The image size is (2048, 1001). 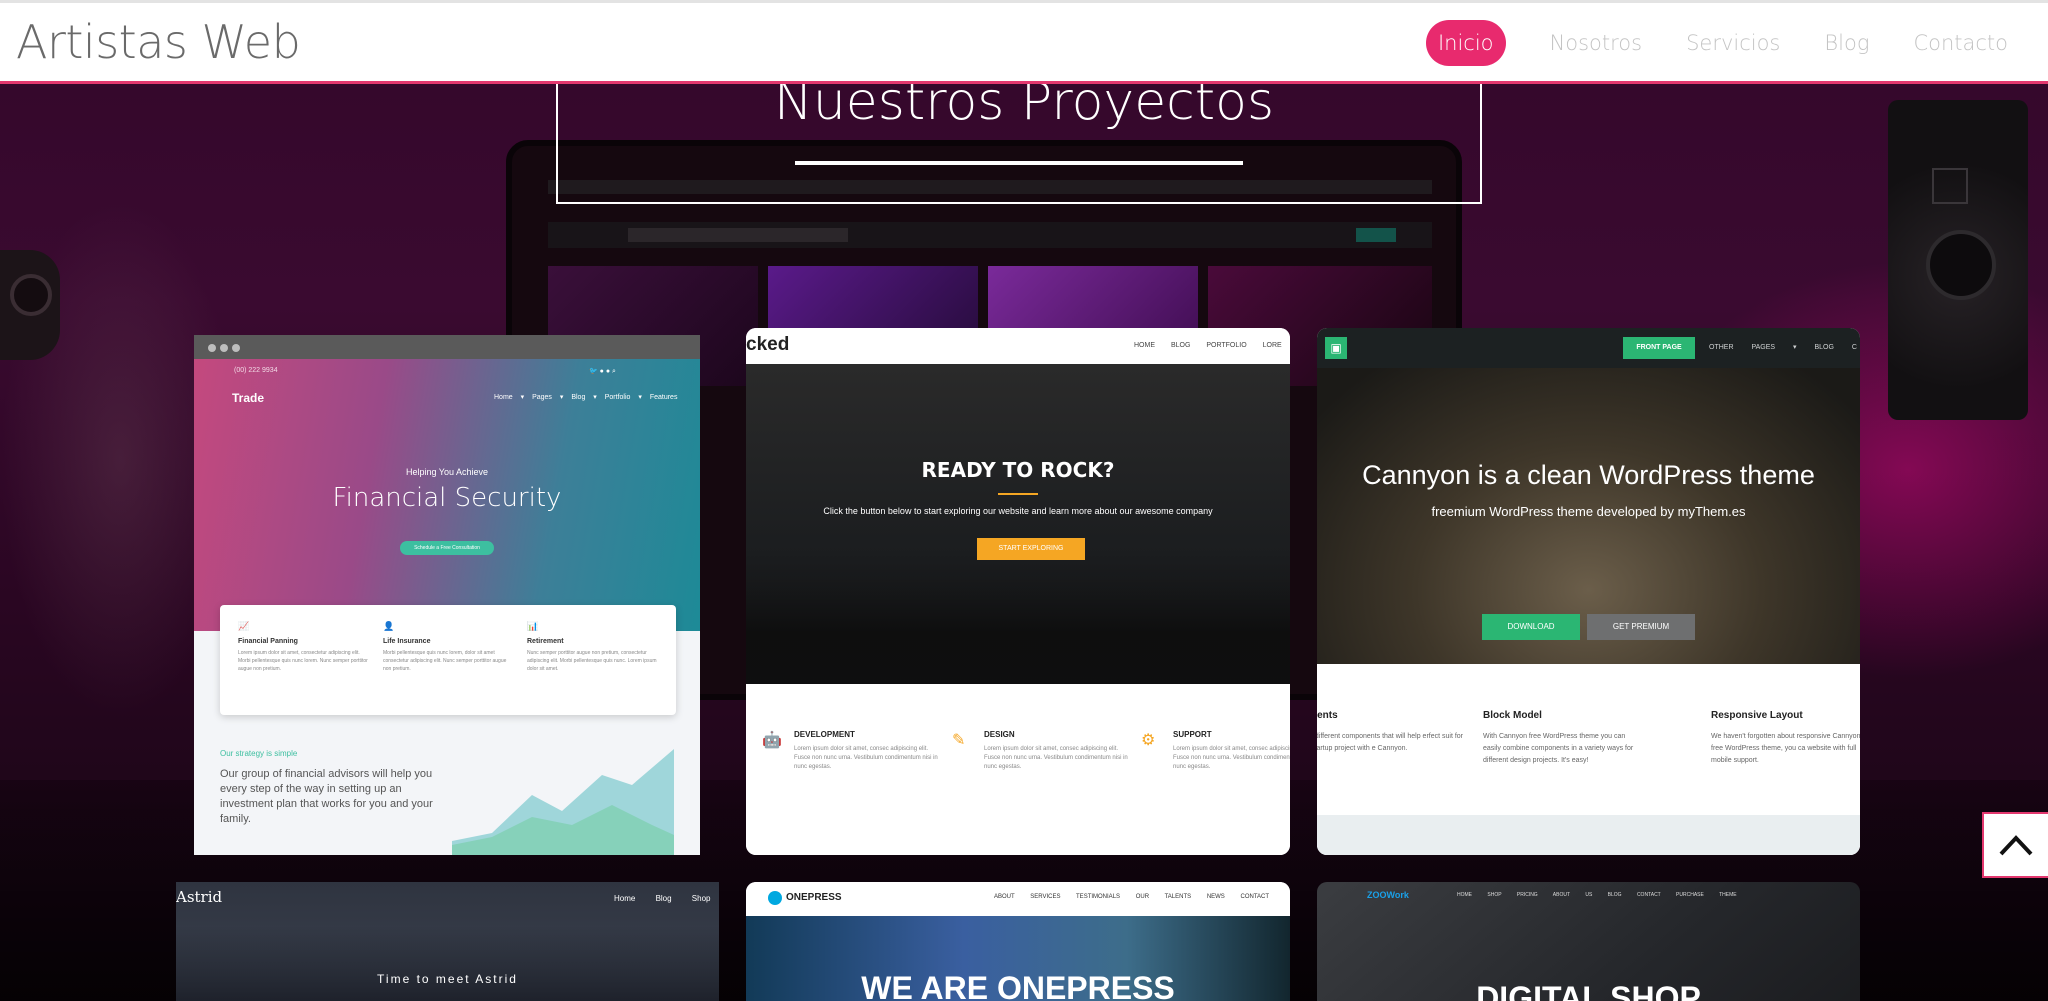 I want to click on trade-logo: Trade, so click(x=248, y=398).